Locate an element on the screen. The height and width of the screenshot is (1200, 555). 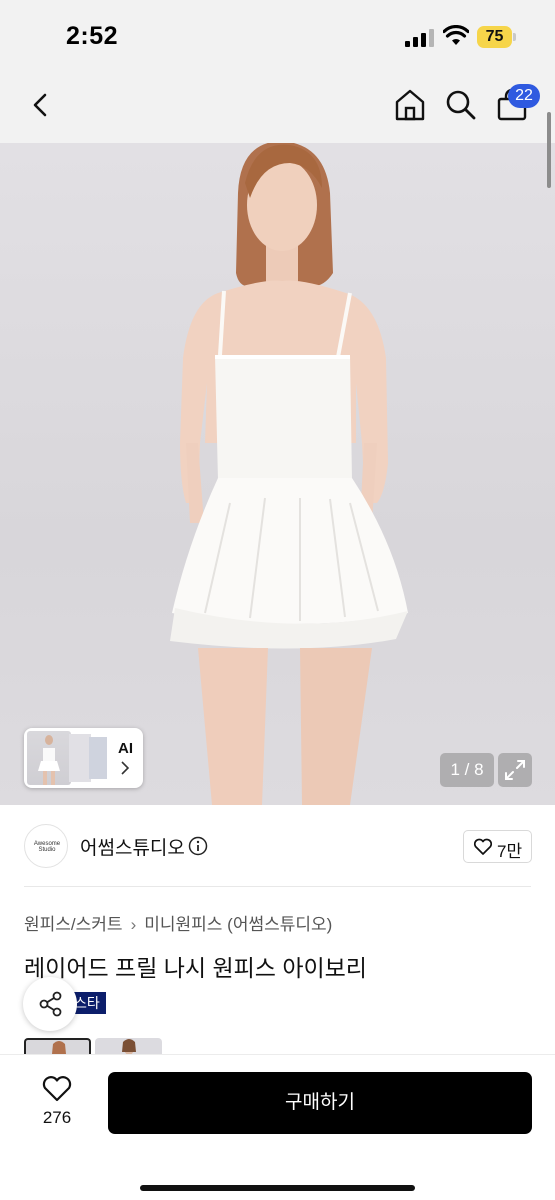
battery-icon: 75 is located at coordinates (497, 37).